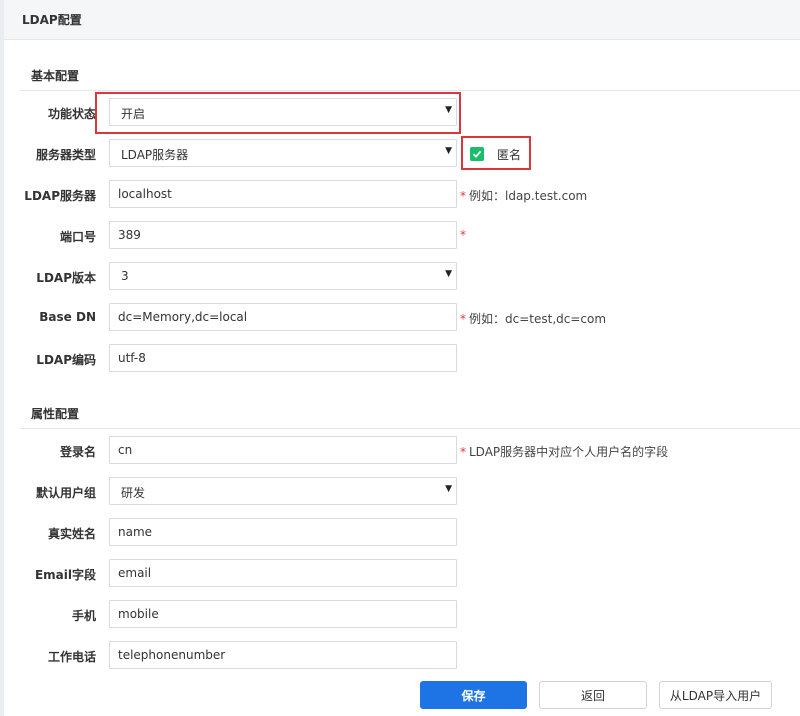 The height and width of the screenshot is (716, 800). I want to click on server-type-select: LDAP服务器 ▼, so click(283, 153).